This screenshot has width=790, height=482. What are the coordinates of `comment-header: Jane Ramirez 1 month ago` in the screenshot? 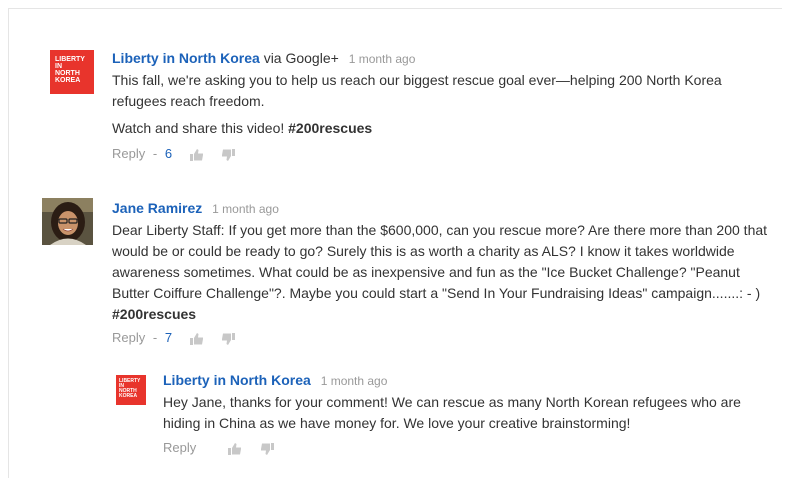 It's located at (442, 208).